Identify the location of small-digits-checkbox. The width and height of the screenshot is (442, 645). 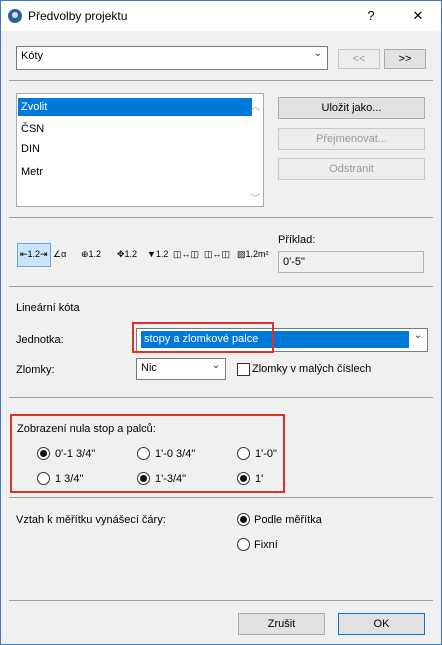
(243, 369).